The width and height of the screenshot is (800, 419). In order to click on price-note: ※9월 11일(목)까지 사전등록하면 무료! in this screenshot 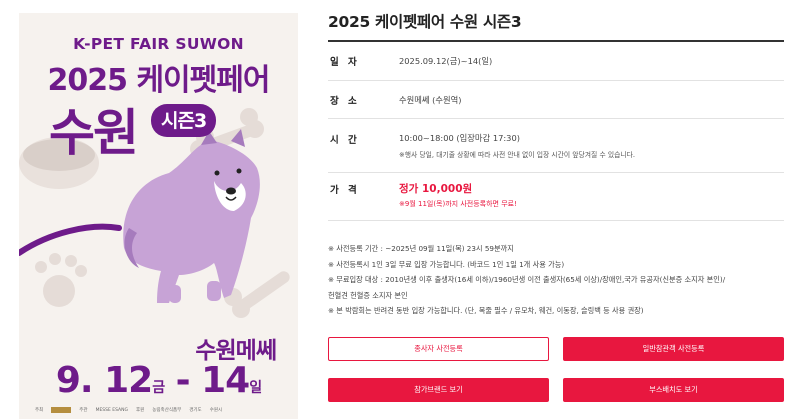, I will do `click(458, 204)`.